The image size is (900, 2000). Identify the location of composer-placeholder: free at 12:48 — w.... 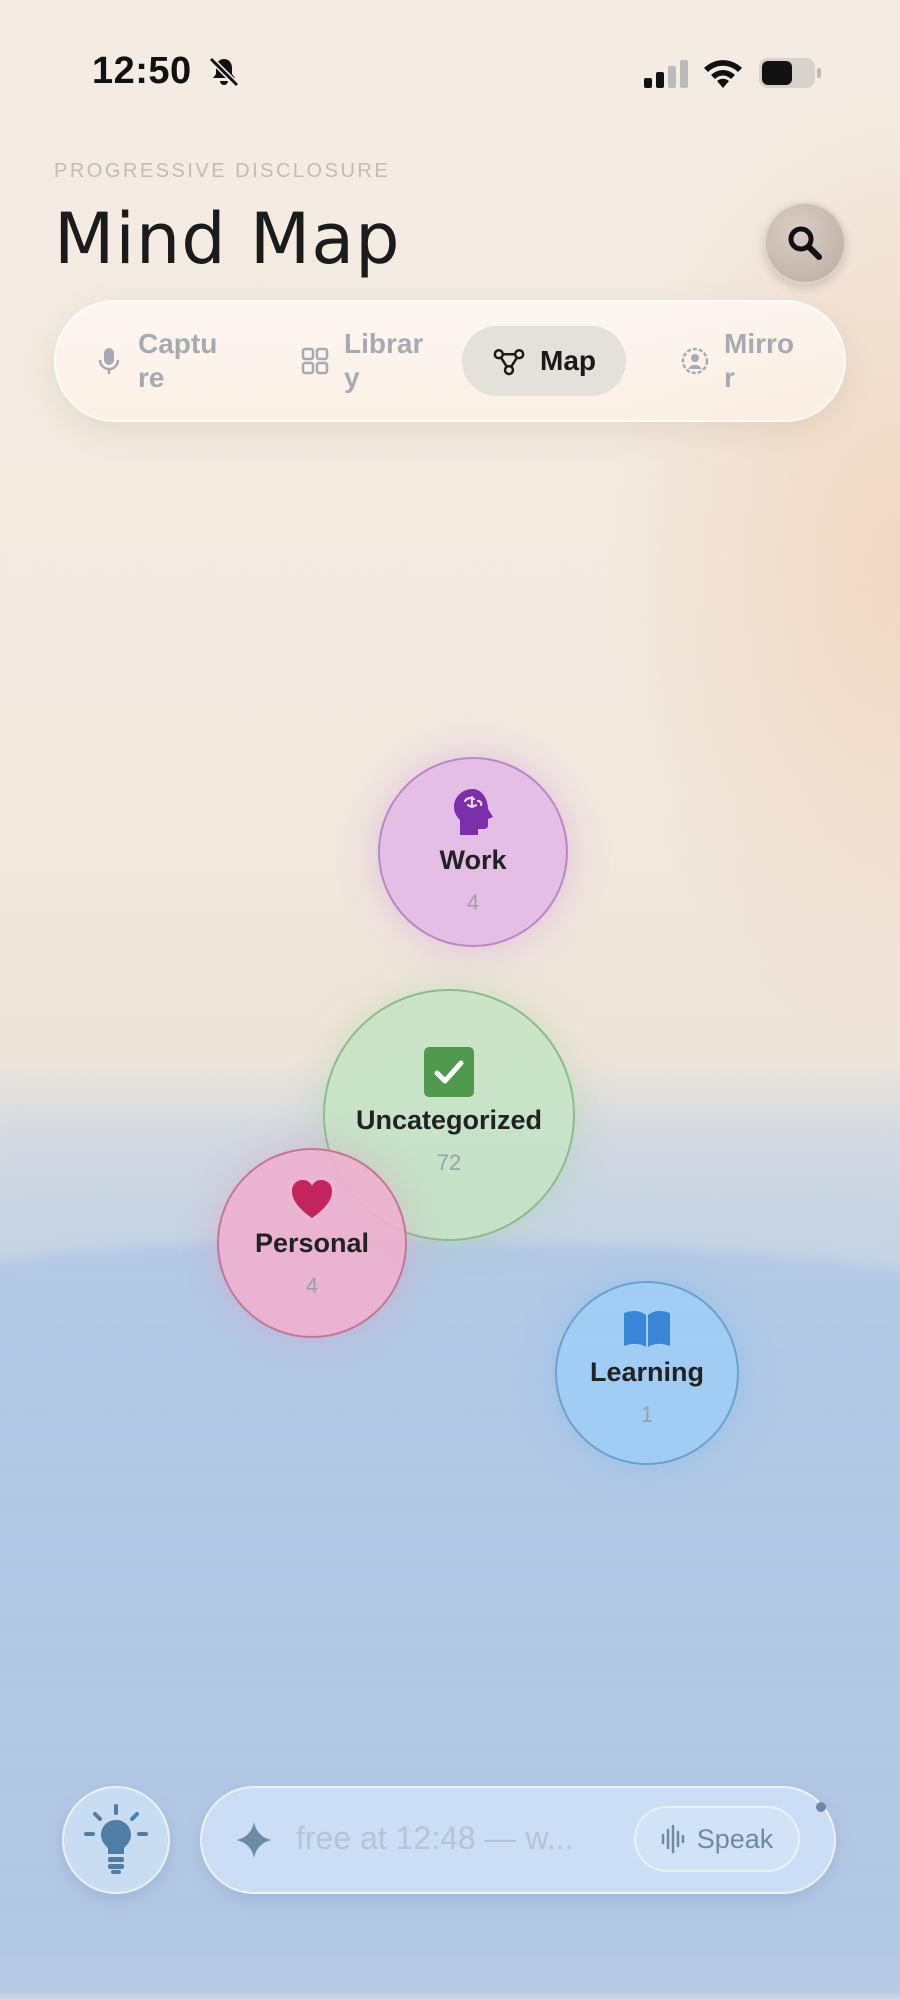
(435, 1838).